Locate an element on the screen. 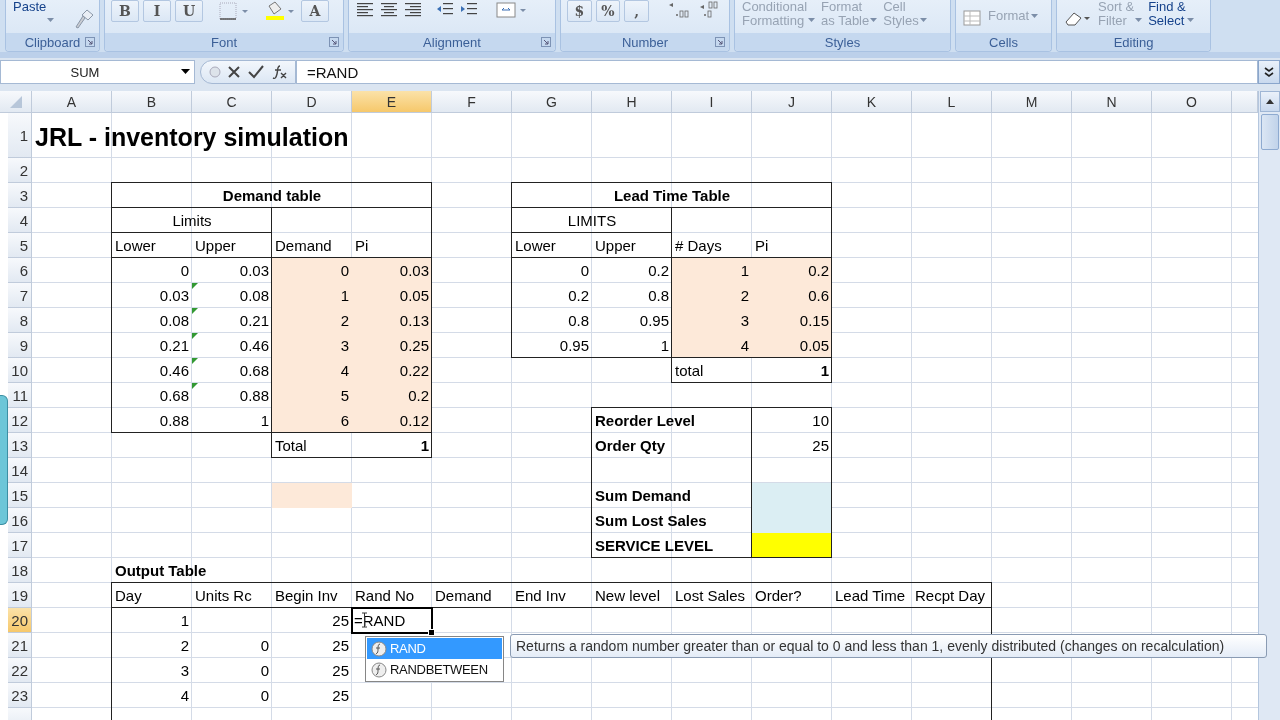 This screenshot has width=1280, height=720. cell-text: Order Qty is located at coordinates (630, 446).